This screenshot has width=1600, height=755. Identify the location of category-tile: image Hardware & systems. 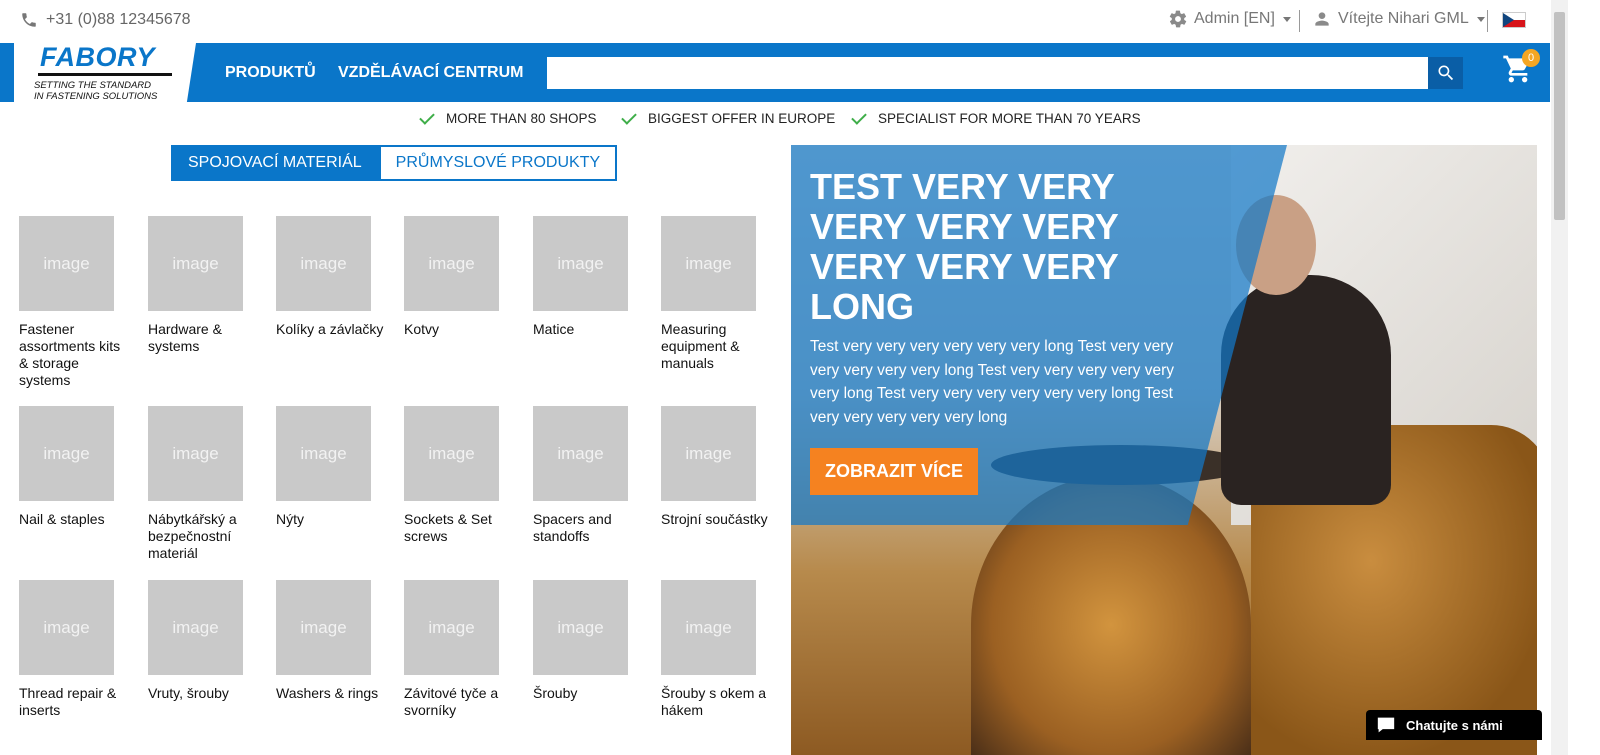
(208, 285).